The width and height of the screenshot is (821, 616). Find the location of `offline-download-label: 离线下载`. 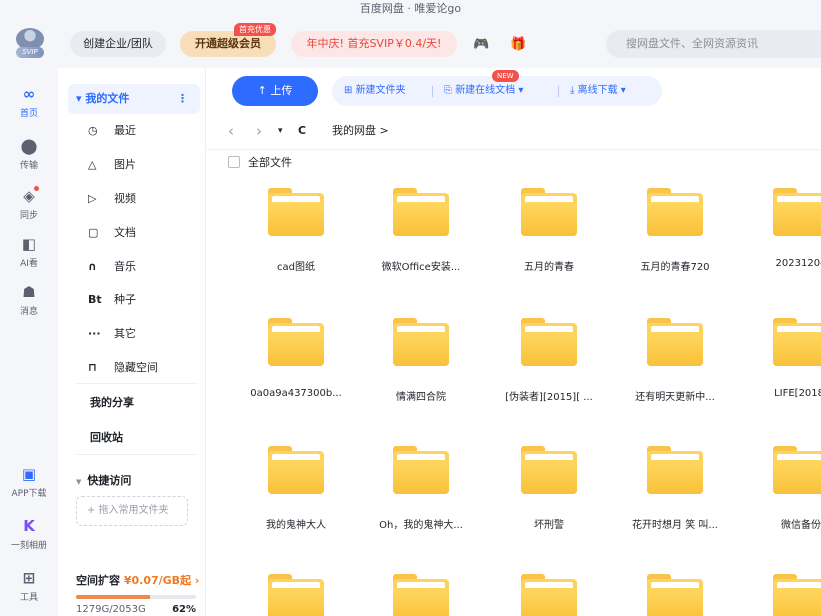

offline-download-label: 离线下载 is located at coordinates (597, 90).